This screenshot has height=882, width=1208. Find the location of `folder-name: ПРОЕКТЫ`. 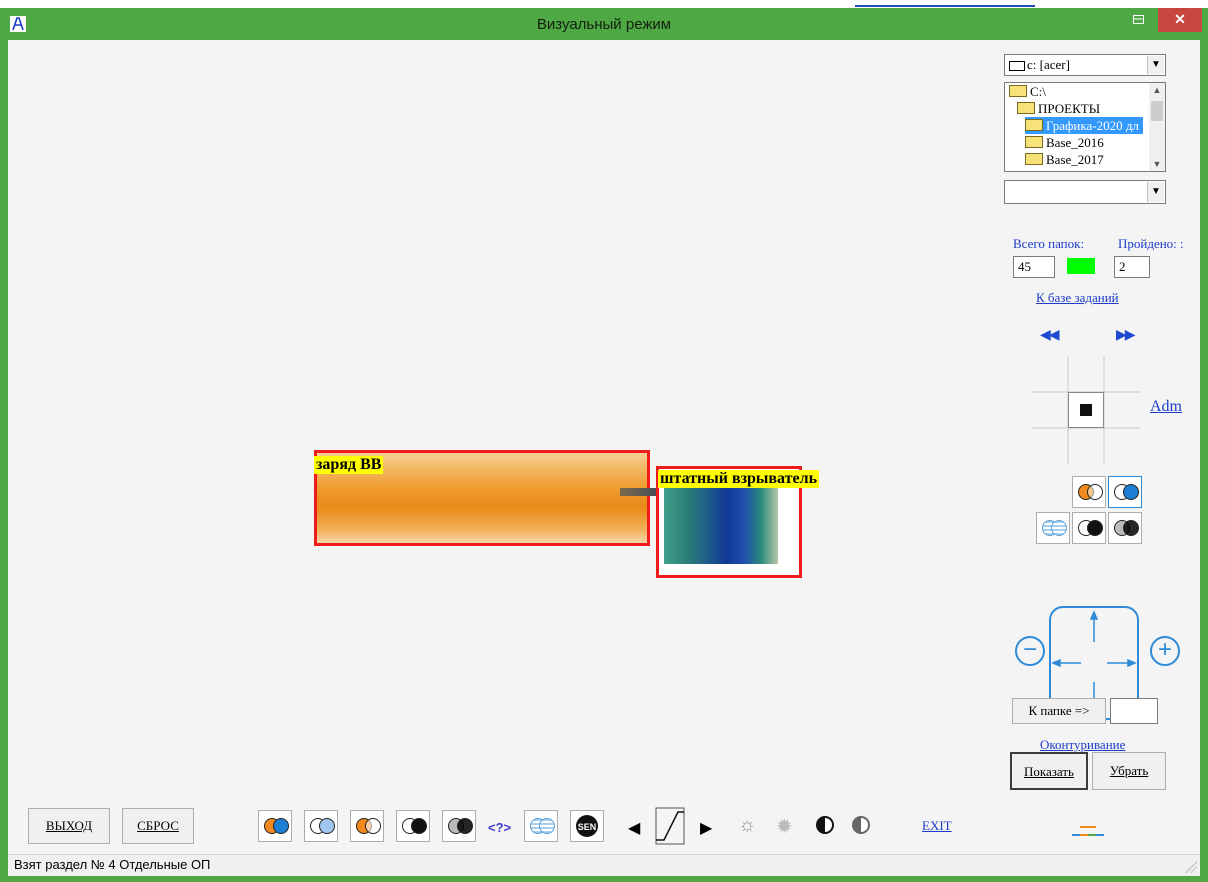

folder-name: ПРОЕКТЫ is located at coordinates (1069, 108).